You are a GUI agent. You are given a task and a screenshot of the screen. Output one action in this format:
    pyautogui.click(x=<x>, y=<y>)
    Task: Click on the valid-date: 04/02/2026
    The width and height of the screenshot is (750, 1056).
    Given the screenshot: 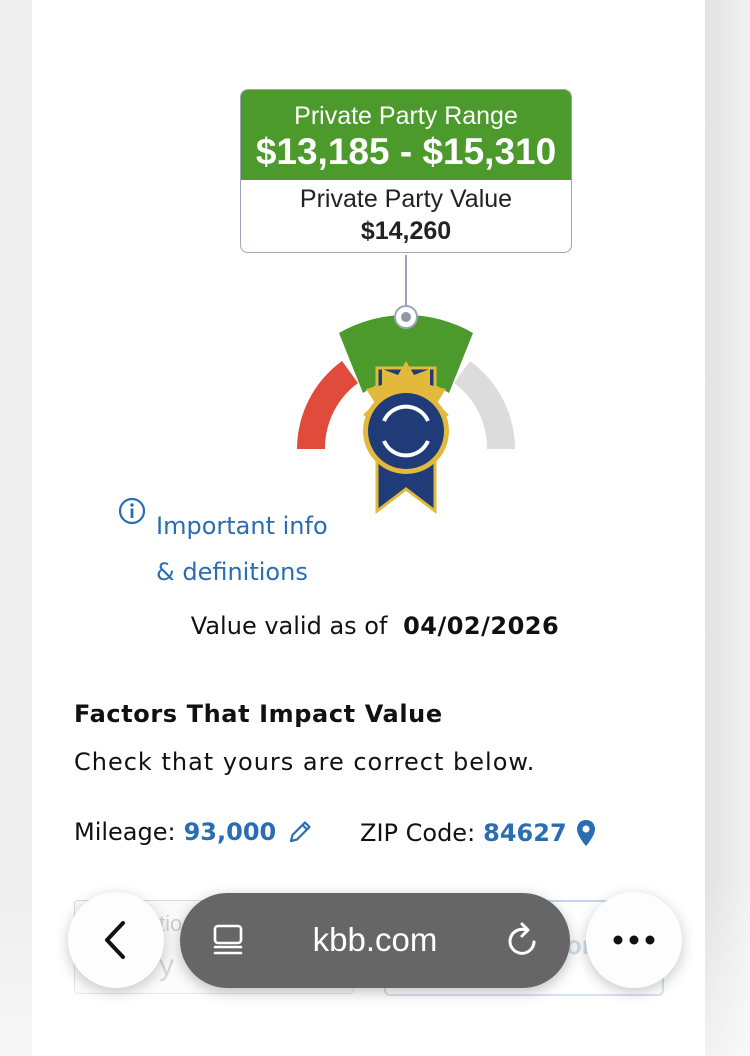 What is the action you would take?
    pyautogui.click(x=481, y=626)
    